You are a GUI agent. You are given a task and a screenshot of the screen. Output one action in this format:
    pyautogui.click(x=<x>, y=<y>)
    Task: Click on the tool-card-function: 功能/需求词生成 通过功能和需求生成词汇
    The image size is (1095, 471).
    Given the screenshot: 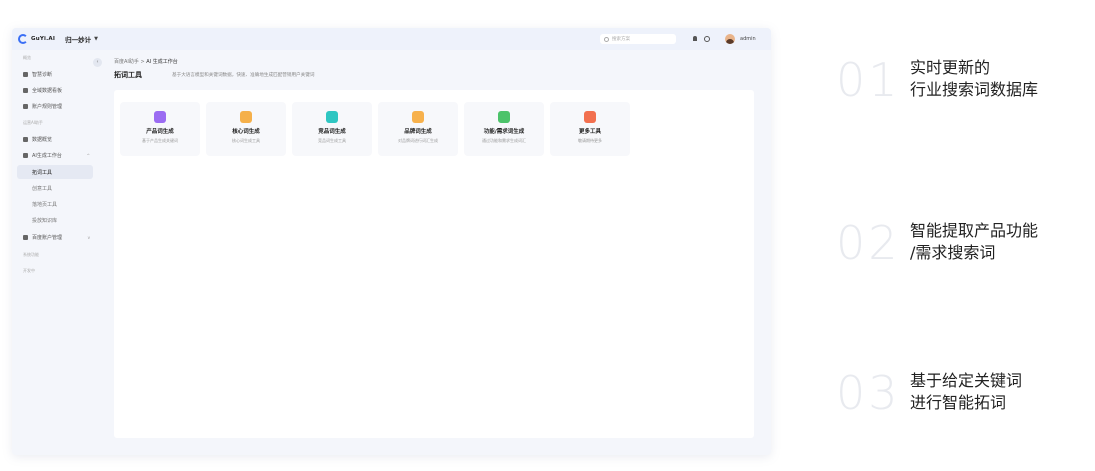 What is the action you would take?
    pyautogui.click(x=504, y=129)
    